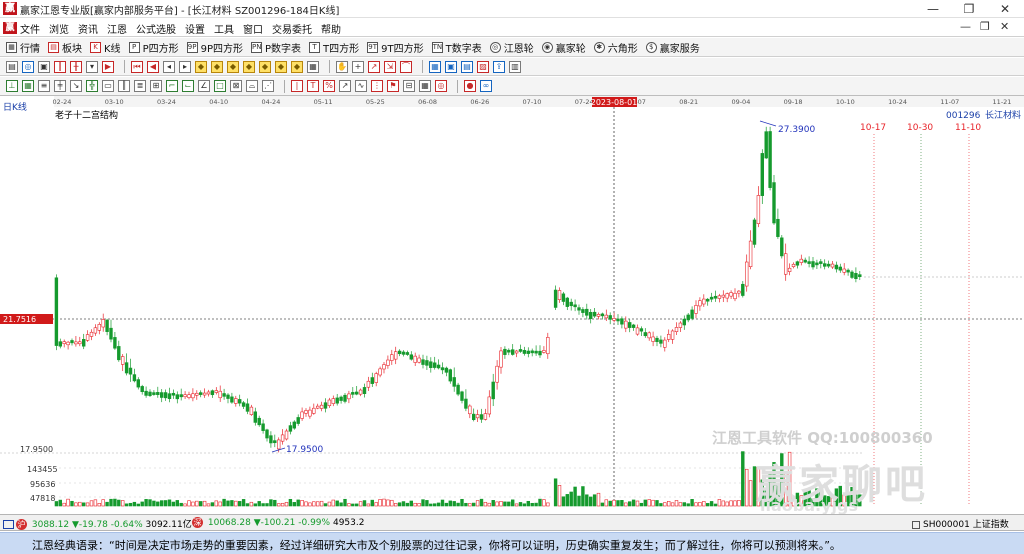  Describe the element at coordinates (117, 28) in the screenshot. I see `menu-gann: 江恩` at that location.